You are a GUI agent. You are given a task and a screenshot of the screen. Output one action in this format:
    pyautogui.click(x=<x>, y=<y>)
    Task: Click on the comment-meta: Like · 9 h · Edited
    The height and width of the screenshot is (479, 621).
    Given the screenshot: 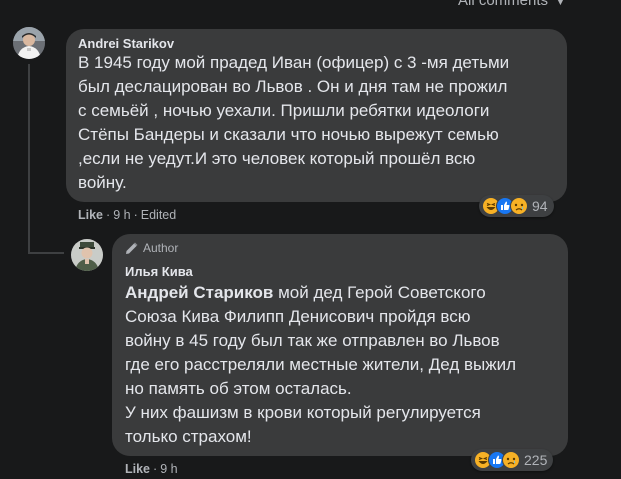 What is the action you would take?
    pyautogui.click(x=127, y=215)
    